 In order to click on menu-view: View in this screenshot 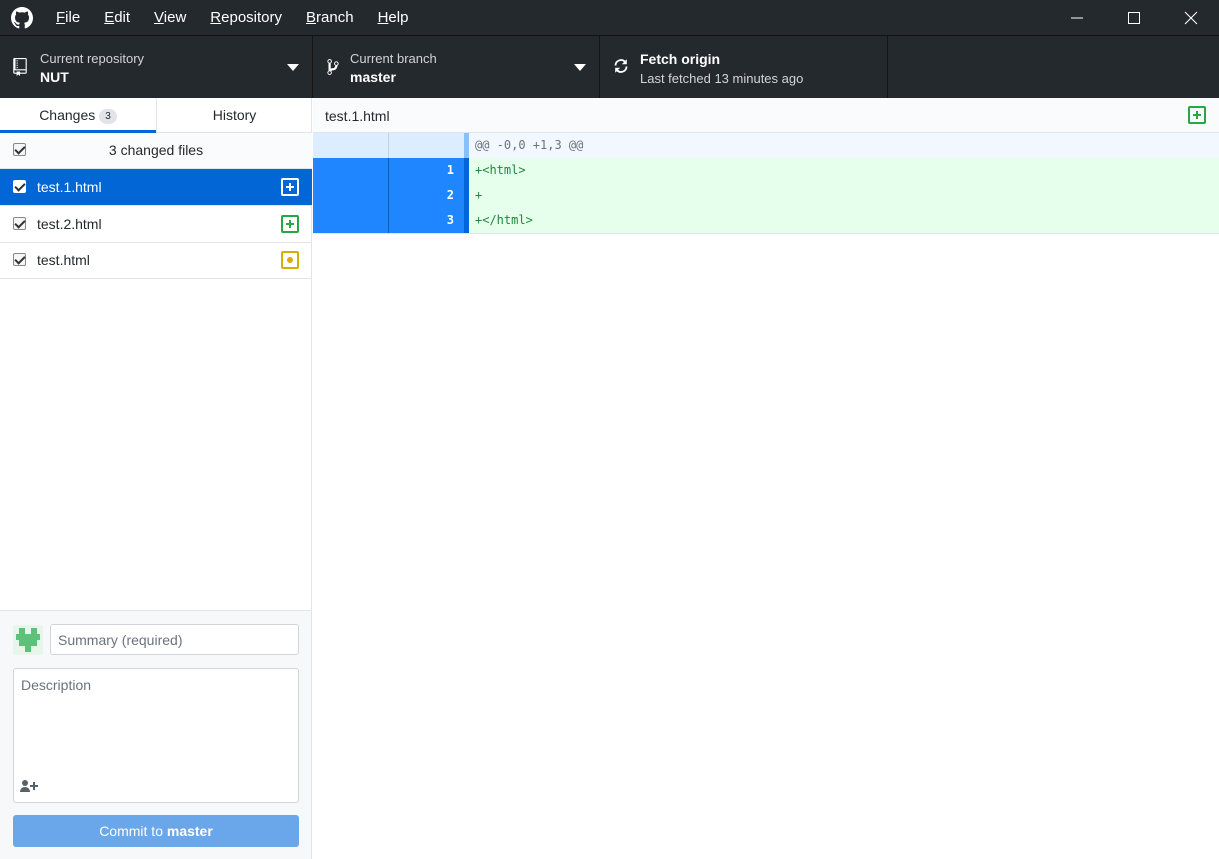, I will do `click(170, 17)`.